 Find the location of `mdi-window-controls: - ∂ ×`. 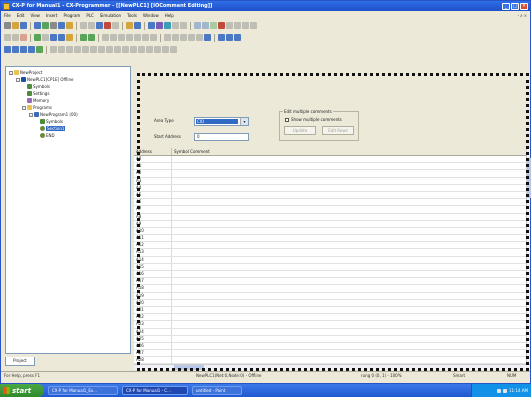

mdi-window-controls: - ∂ × is located at coordinates (522, 15).